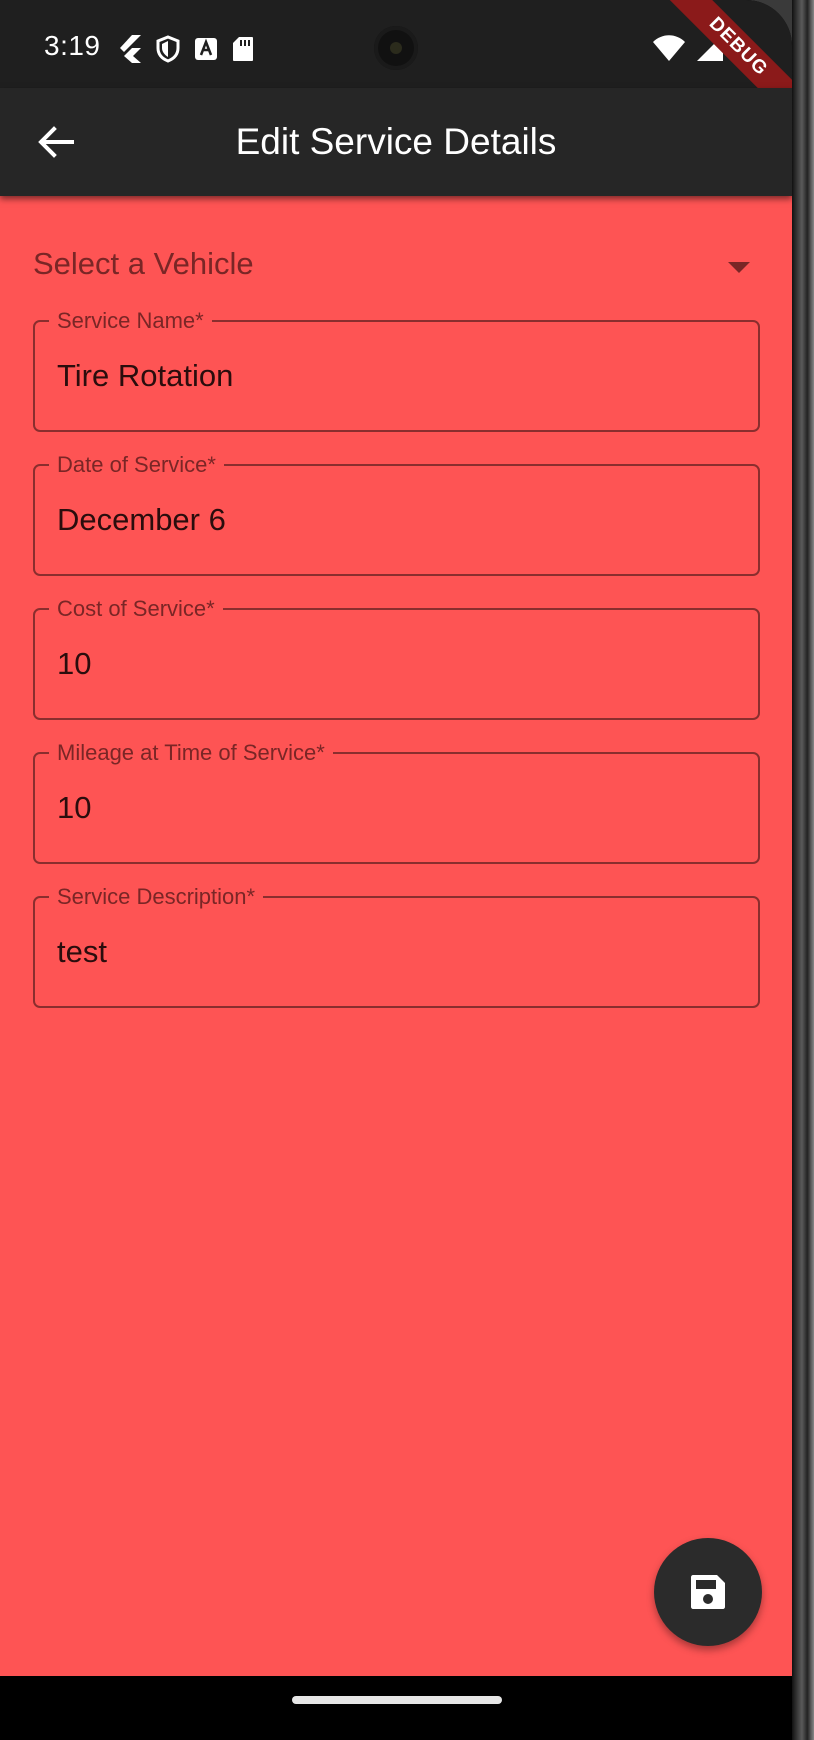 This screenshot has width=814, height=1740. I want to click on date-of-service-field: Date of Service* December 6, so click(396, 514).